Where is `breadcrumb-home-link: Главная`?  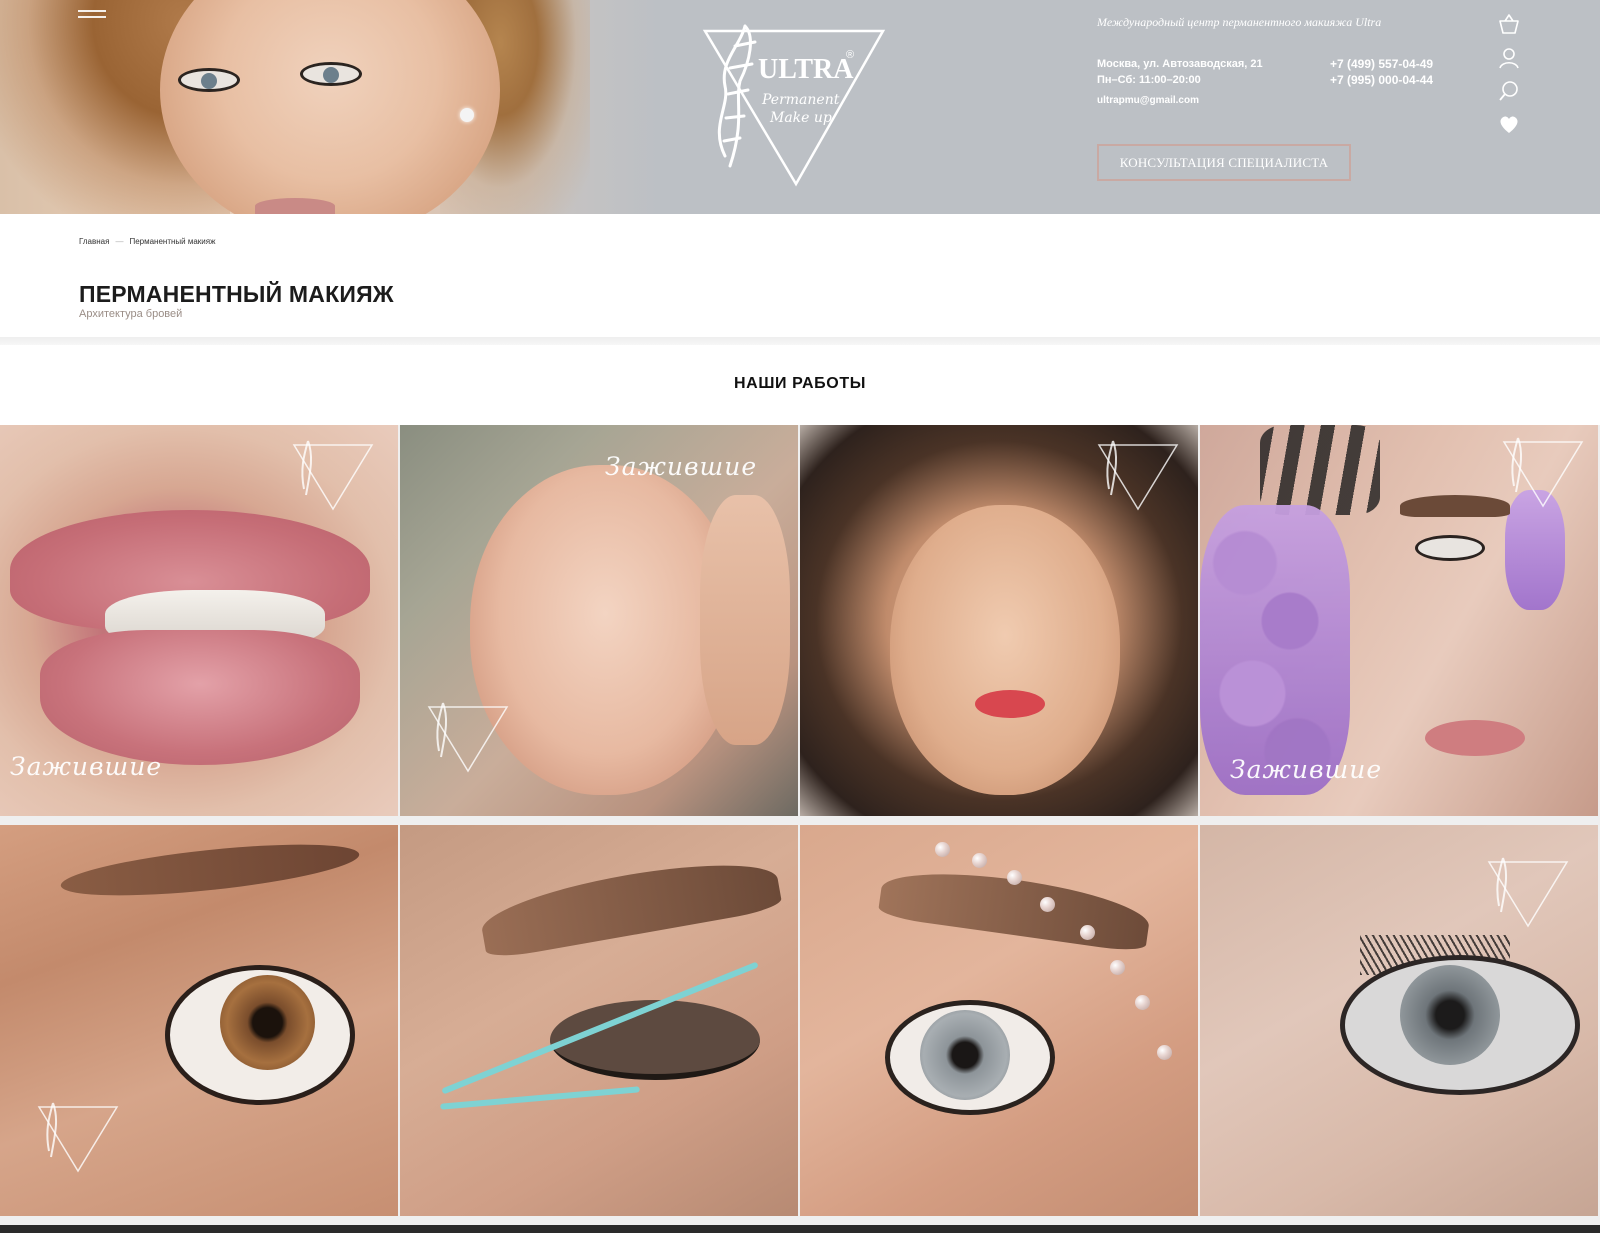
breadcrumb-home-link: Главная is located at coordinates (94, 241).